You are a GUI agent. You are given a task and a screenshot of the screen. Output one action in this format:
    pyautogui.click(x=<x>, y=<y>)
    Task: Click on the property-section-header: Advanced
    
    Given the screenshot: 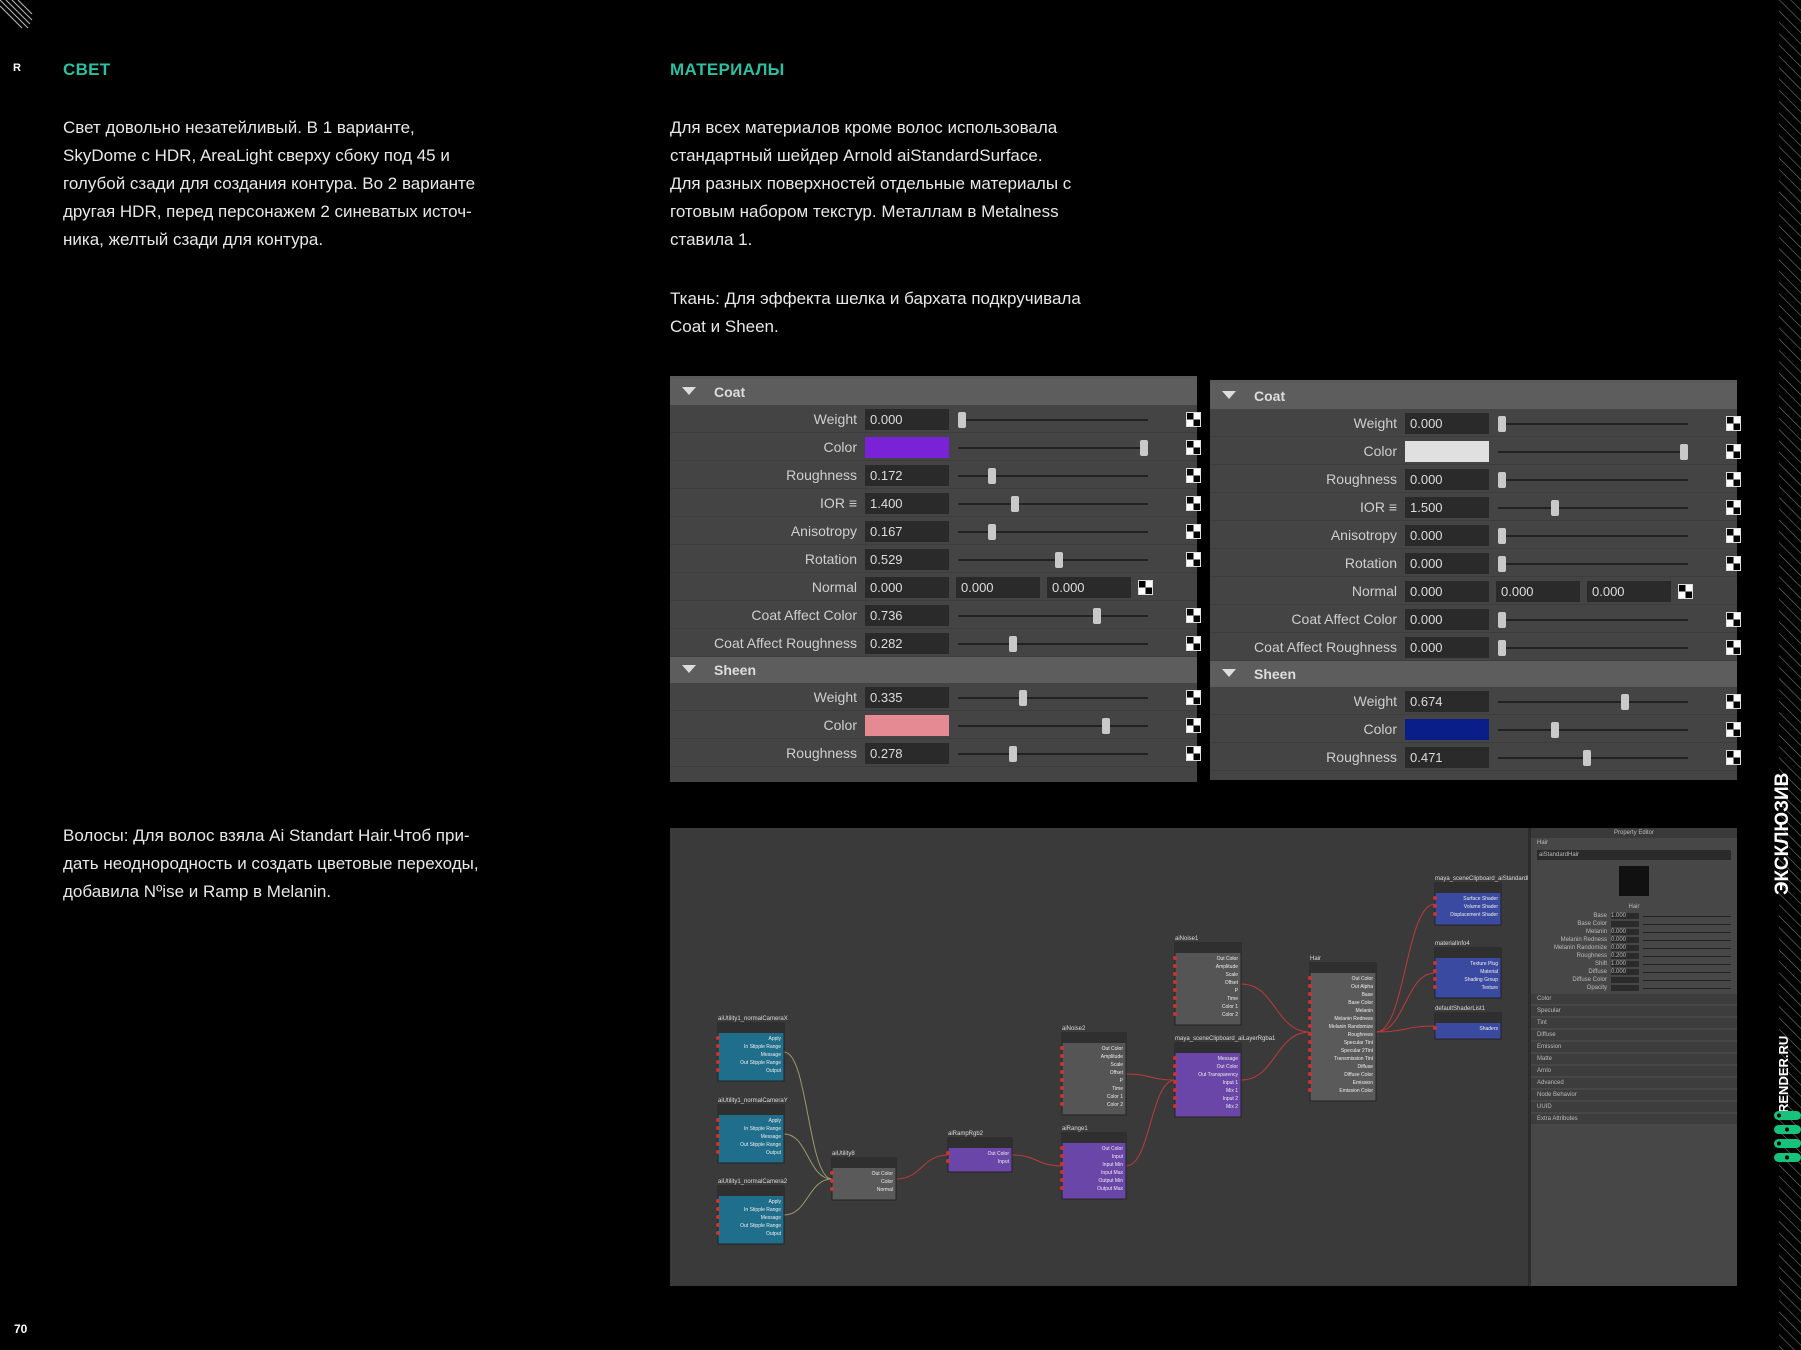 What is the action you would take?
    pyautogui.click(x=1634, y=1083)
    